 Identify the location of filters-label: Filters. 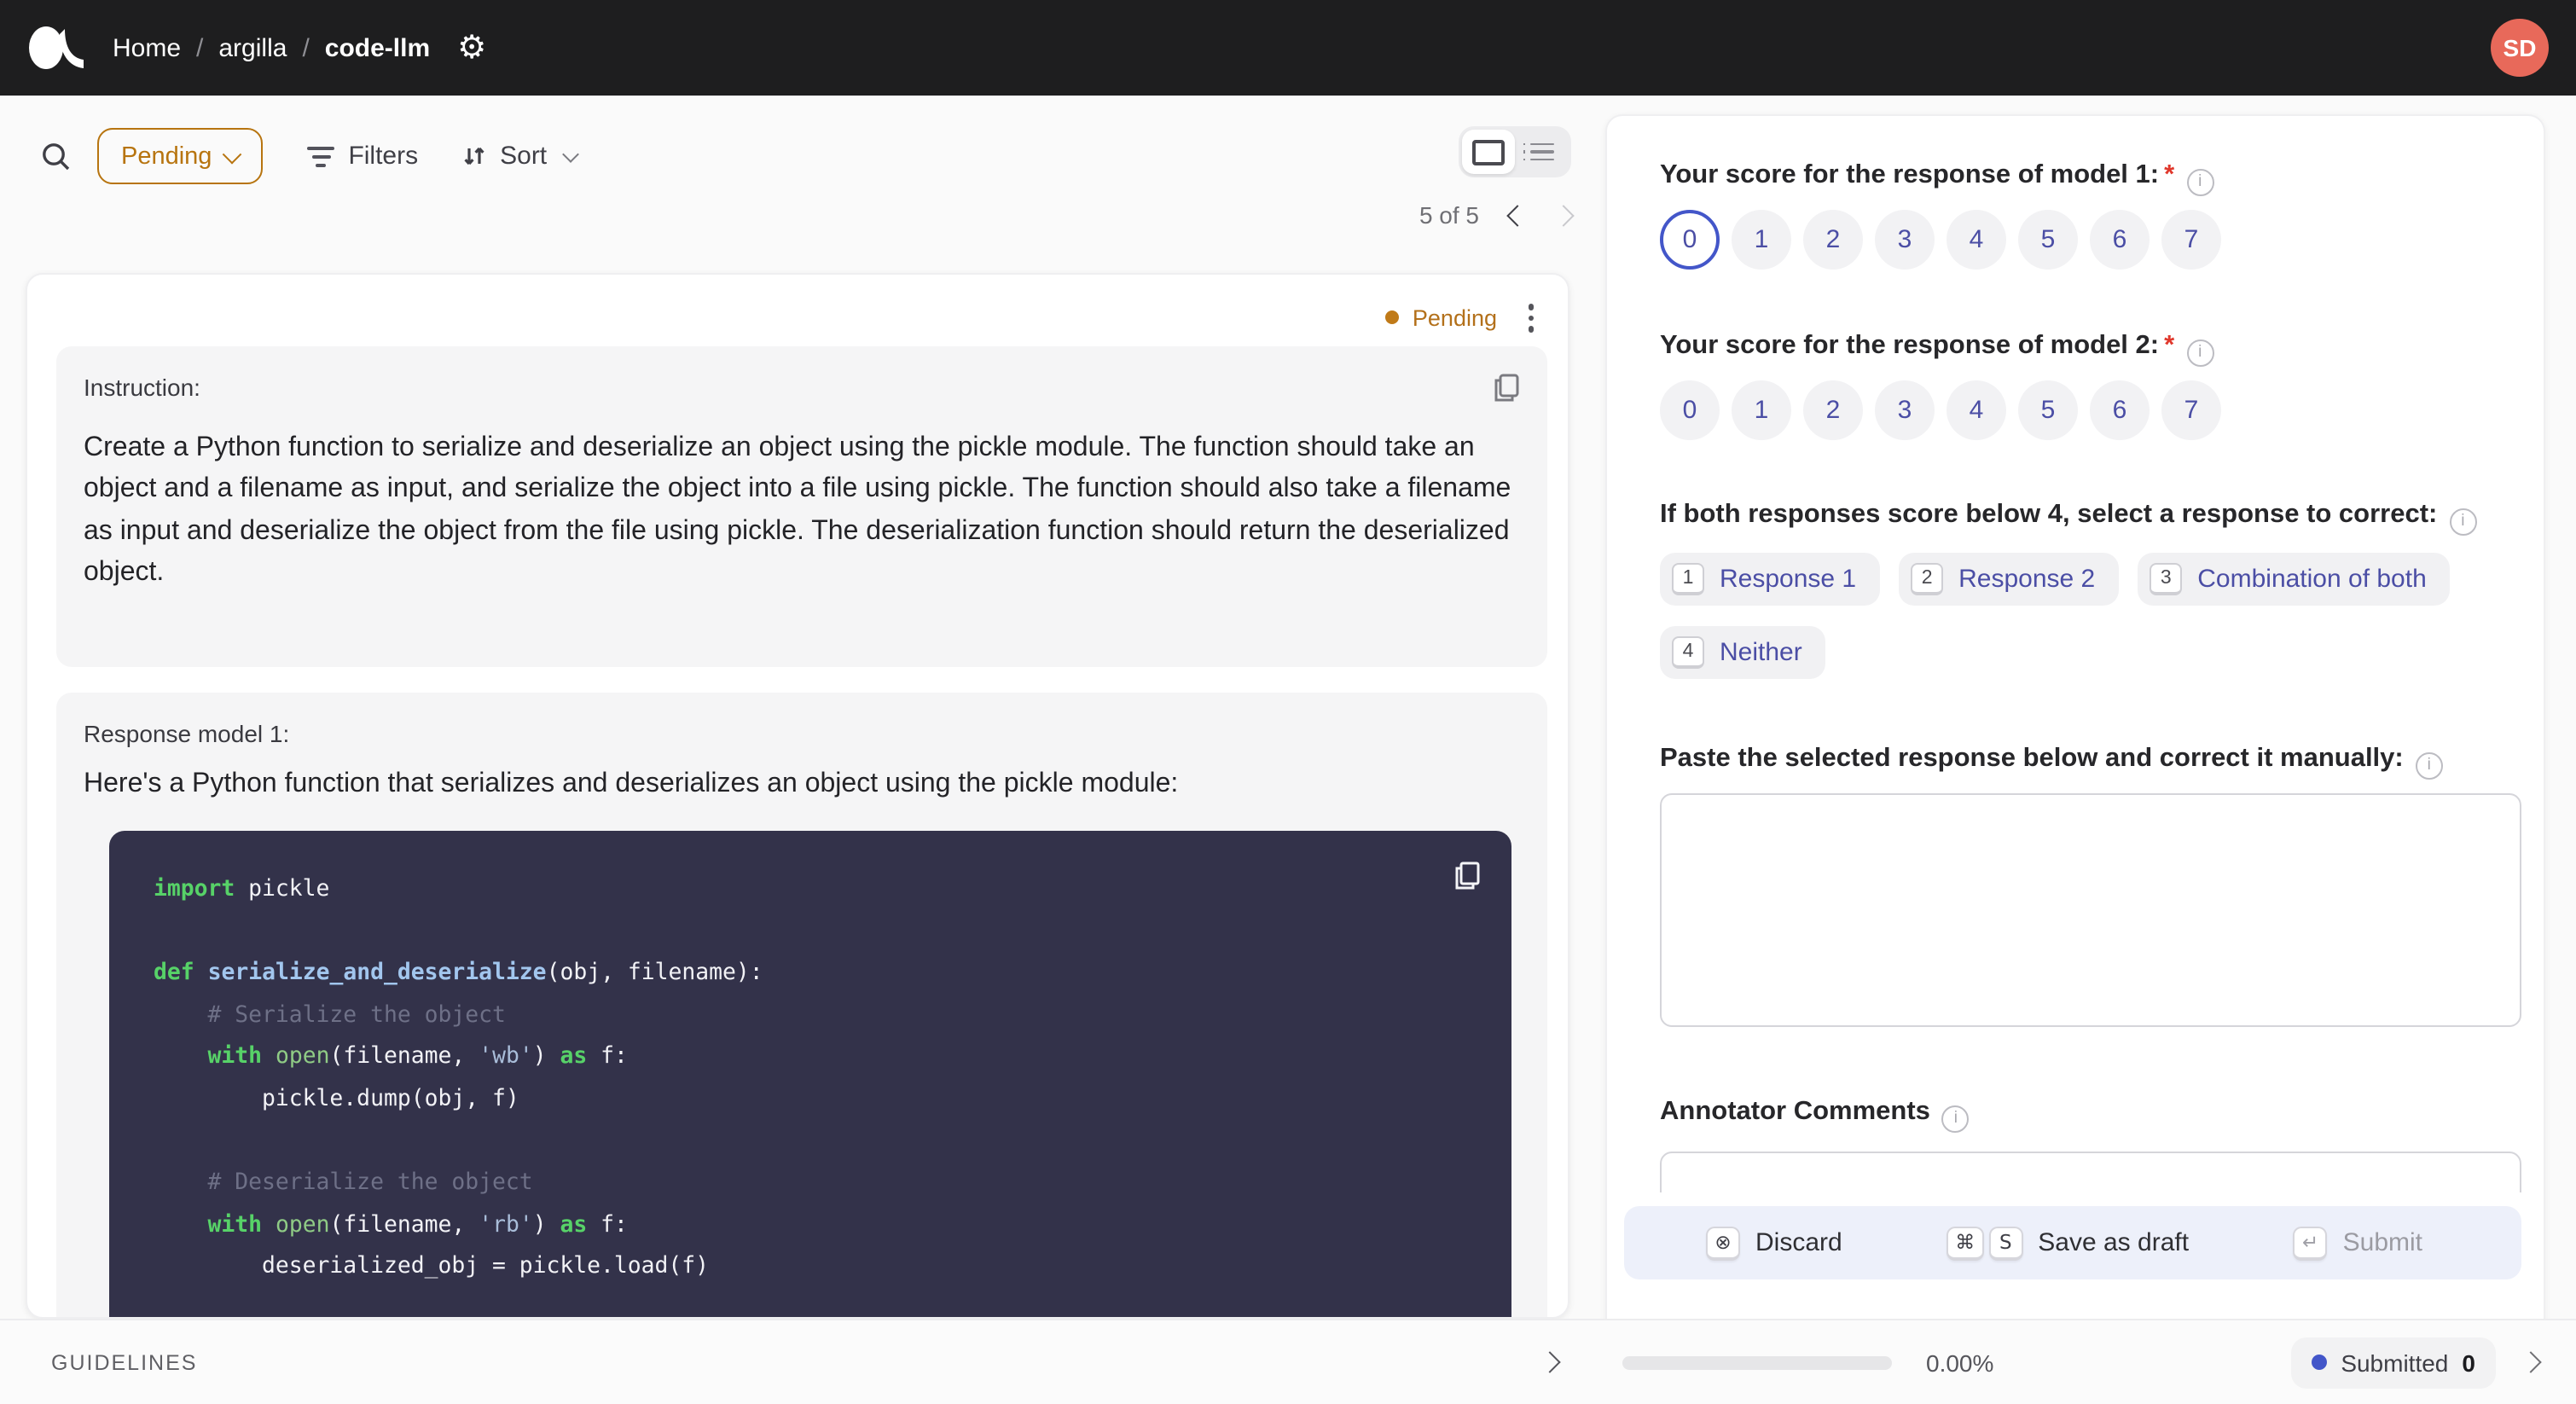
(383, 156).